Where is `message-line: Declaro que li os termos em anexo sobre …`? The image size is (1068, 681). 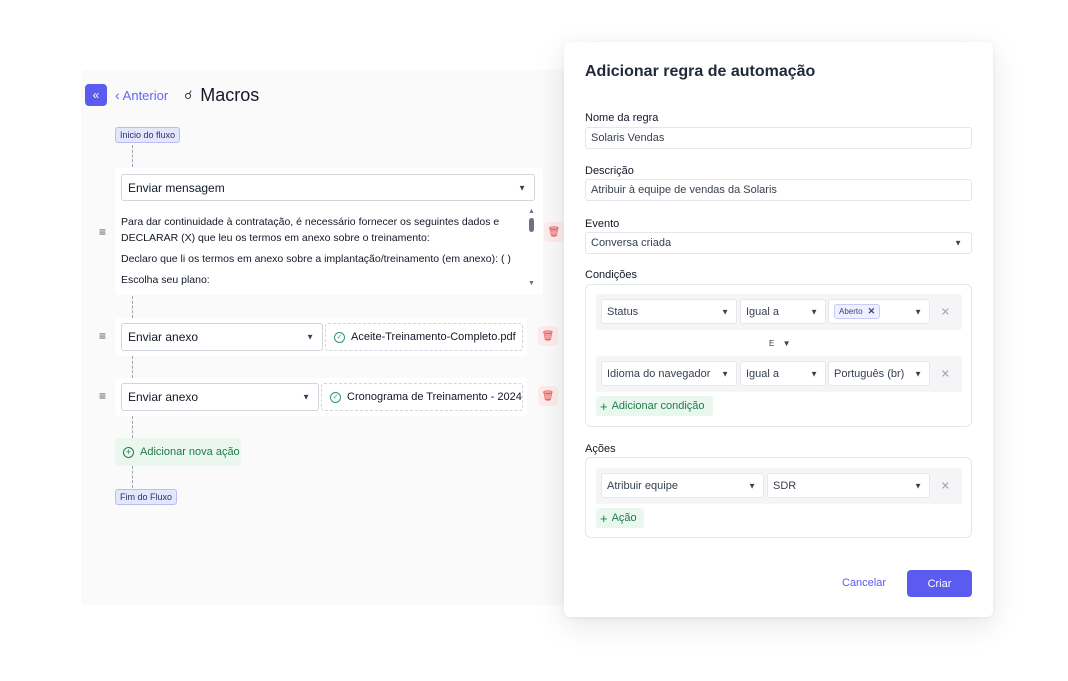 message-line: Declaro que li os termos em anexo sobre … is located at coordinates (316, 259).